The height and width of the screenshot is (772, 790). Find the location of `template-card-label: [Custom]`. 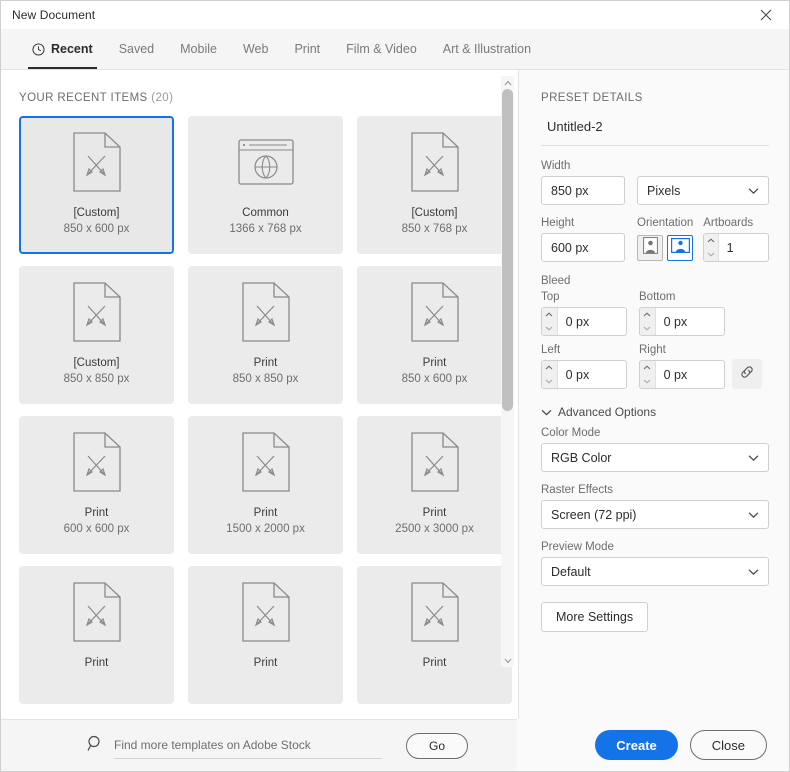

template-card-label: [Custom] is located at coordinates (434, 213).